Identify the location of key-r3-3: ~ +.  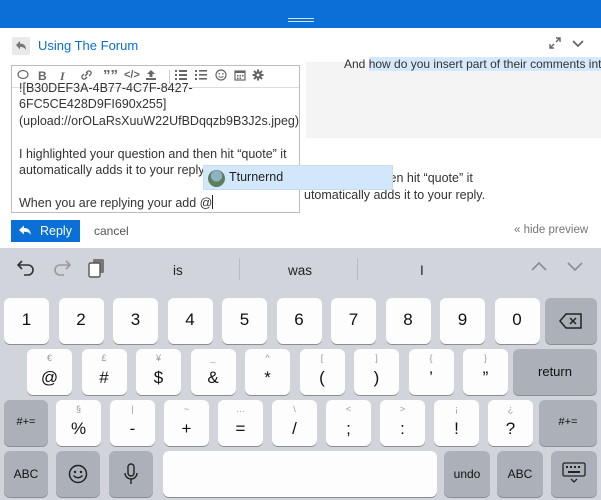
(186, 423).